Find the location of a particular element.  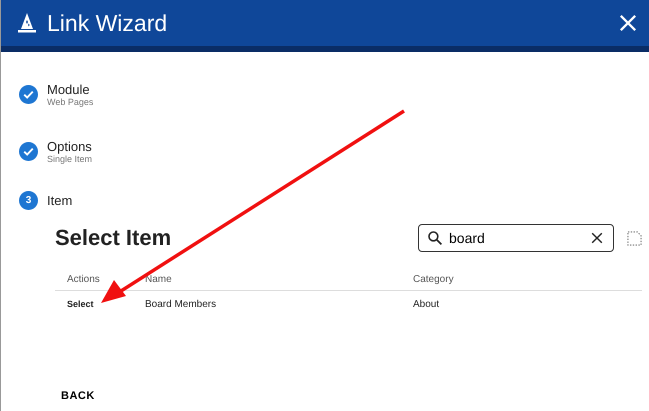

table-cell-text: Board Members is located at coordinates (181, 304).